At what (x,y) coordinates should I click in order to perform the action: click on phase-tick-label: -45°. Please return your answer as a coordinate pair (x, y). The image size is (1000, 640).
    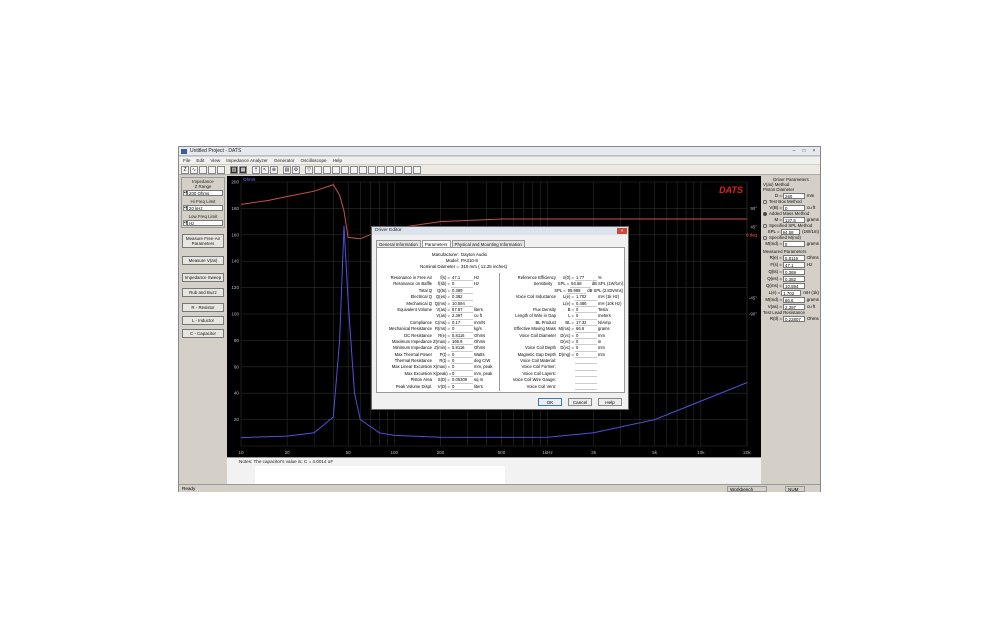
    Looking at the image, I should click on (753, 298).